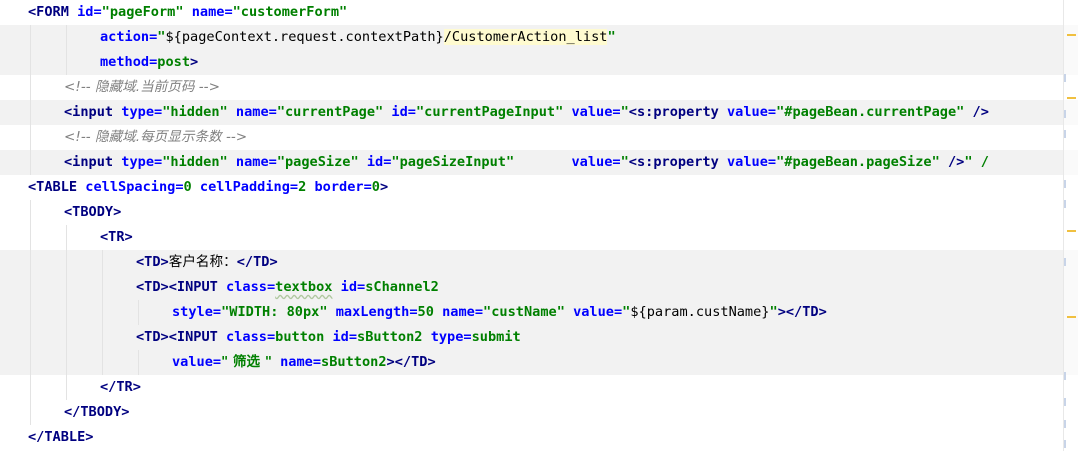 This screenshot has width=1078, height=451. What do you see at coordinates (274, 312) in the screenshot?
I see `code-token-str: "WIDTH: 80px"` at bounding box center [274, 312].